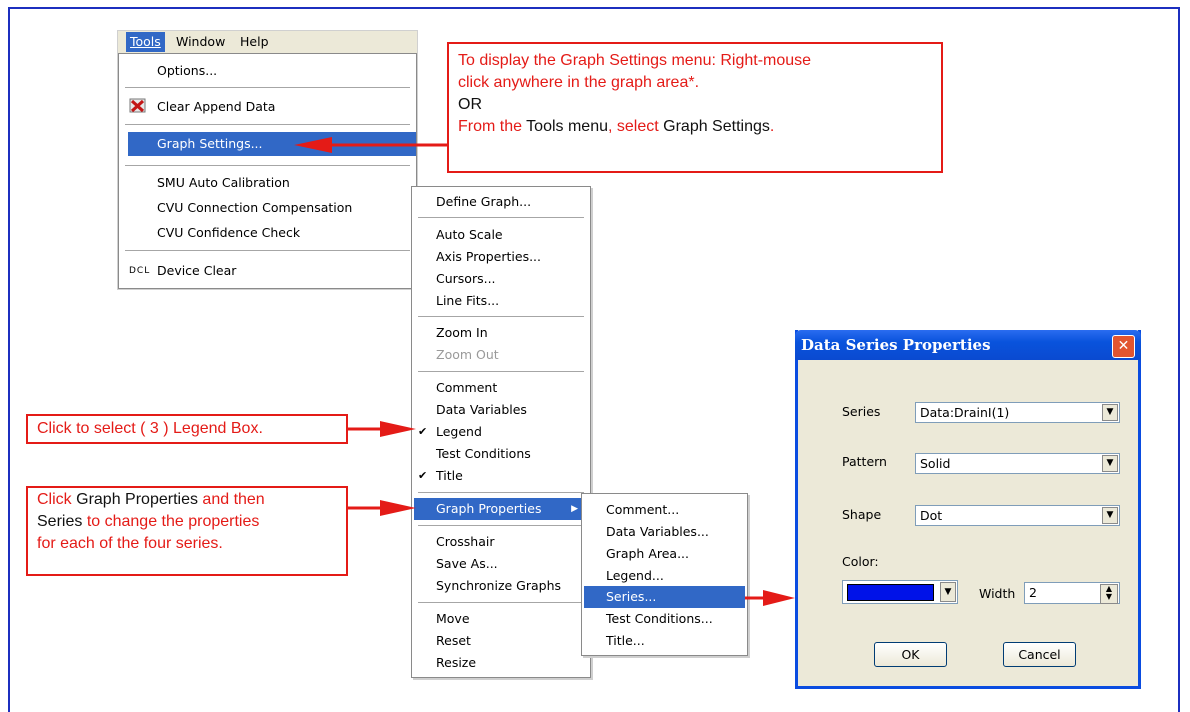  Describe the element at coordinates (1017, 412) in the screenshot. I see `series-dropdown: Data:DrainI(1) ▼` at that location.